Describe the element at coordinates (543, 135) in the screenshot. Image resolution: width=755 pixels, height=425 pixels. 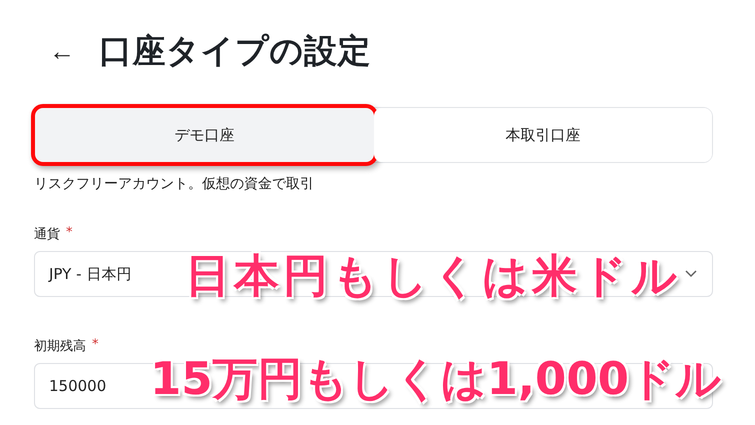
I see `account-type-tab: 本取引口座` at that location.